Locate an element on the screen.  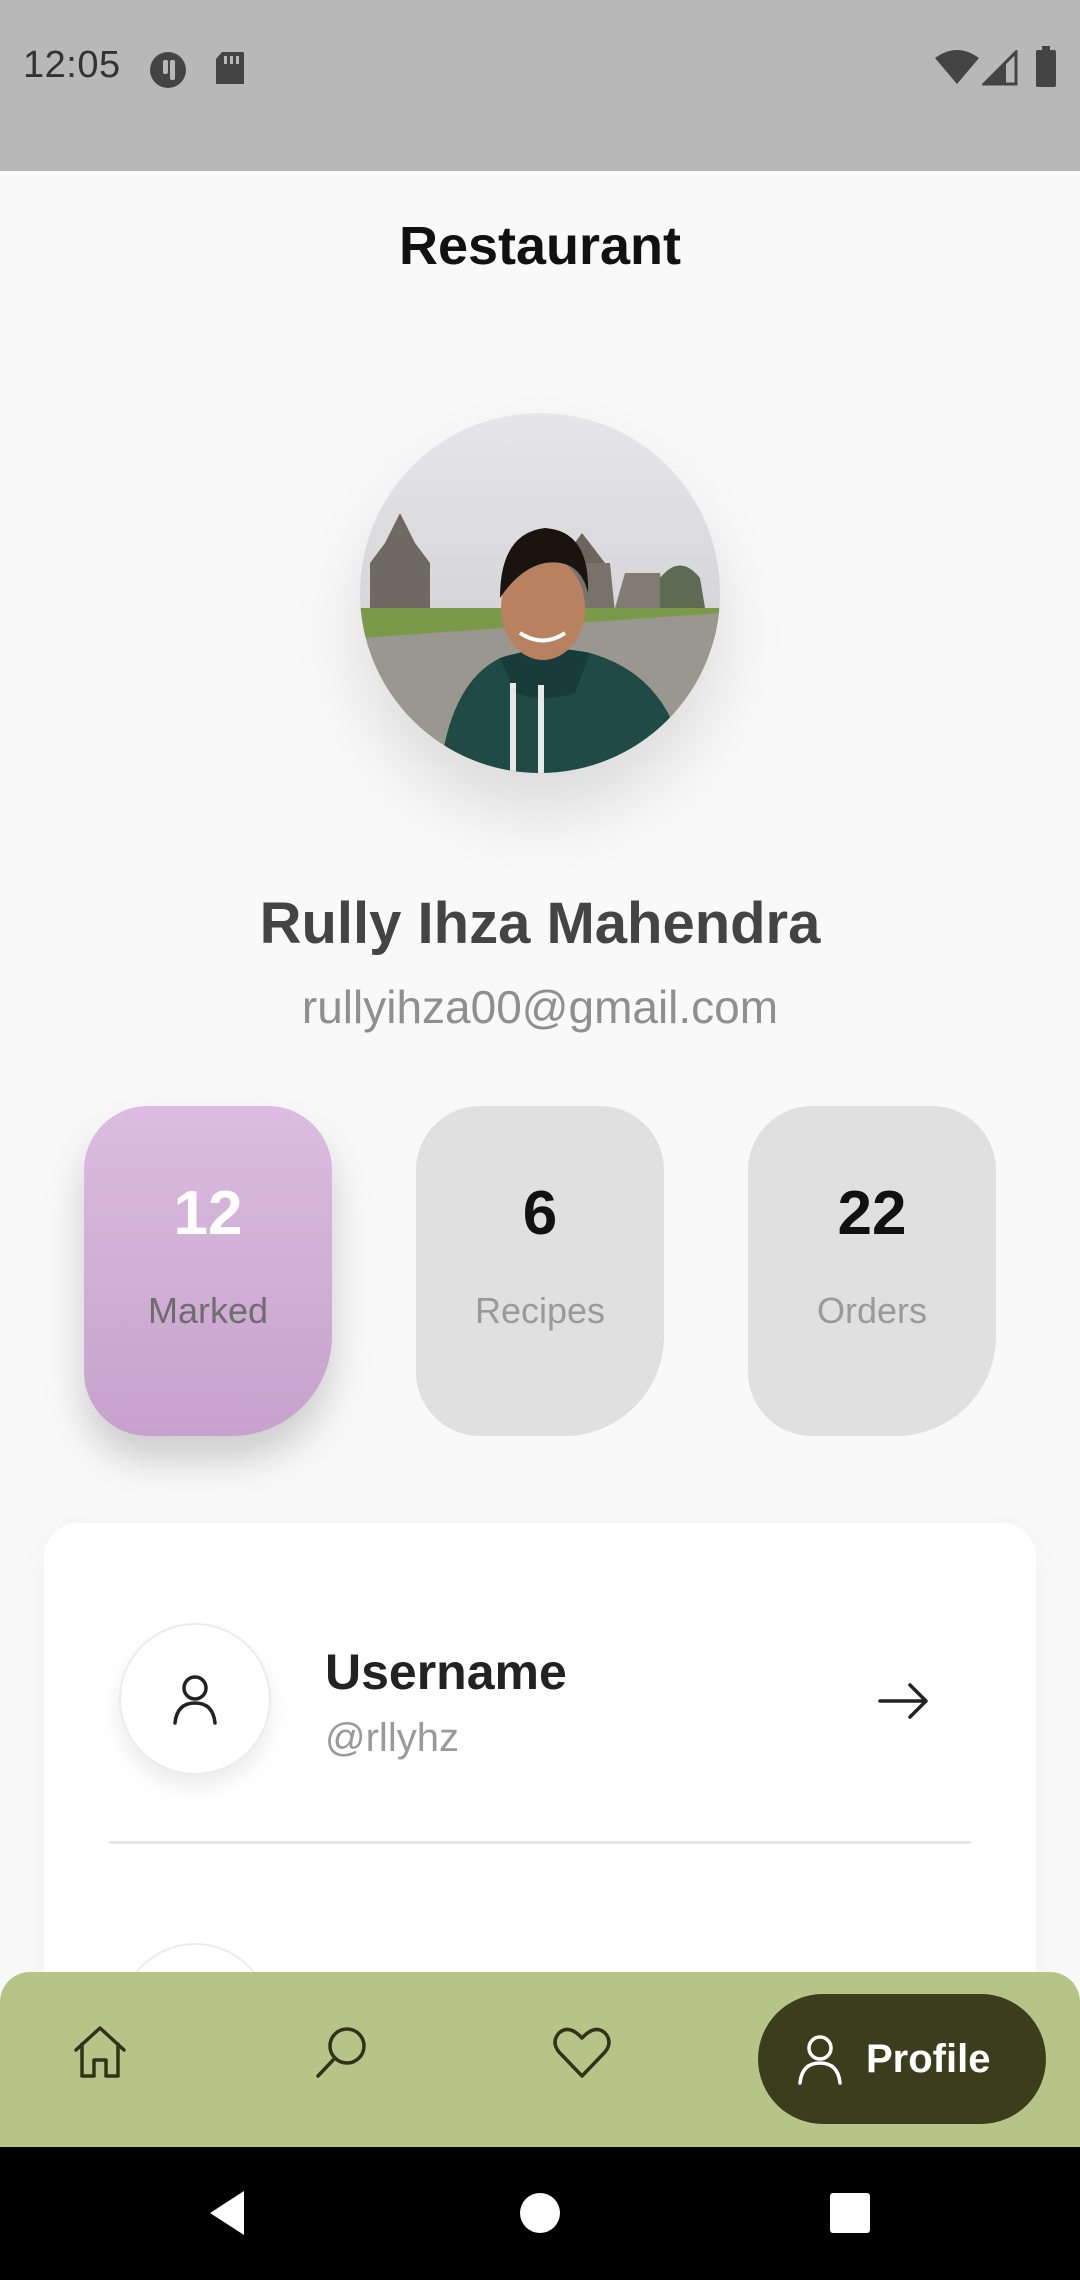
nav-favorites-button is located at coordinates (582, 2052).